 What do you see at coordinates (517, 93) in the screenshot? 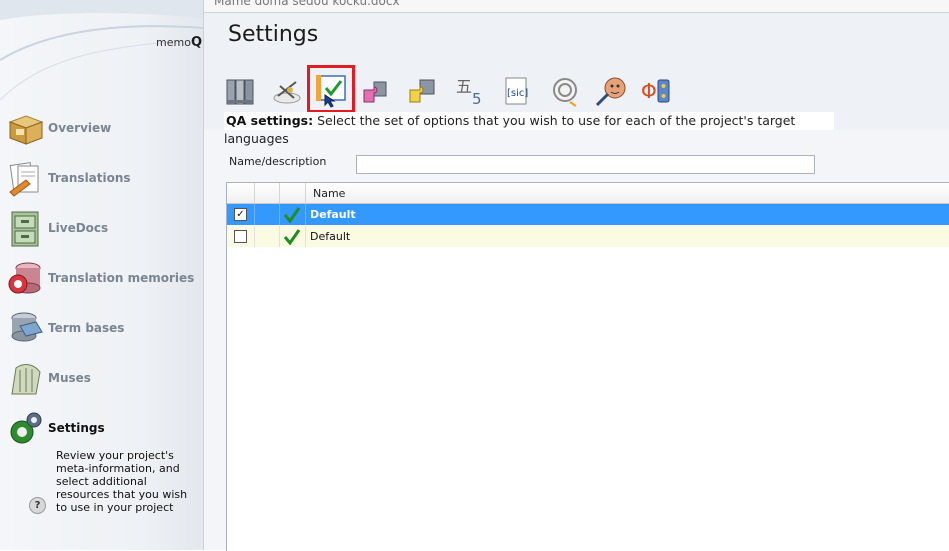
I see `svg-text: [sic]` at bounding box center [517, 93].